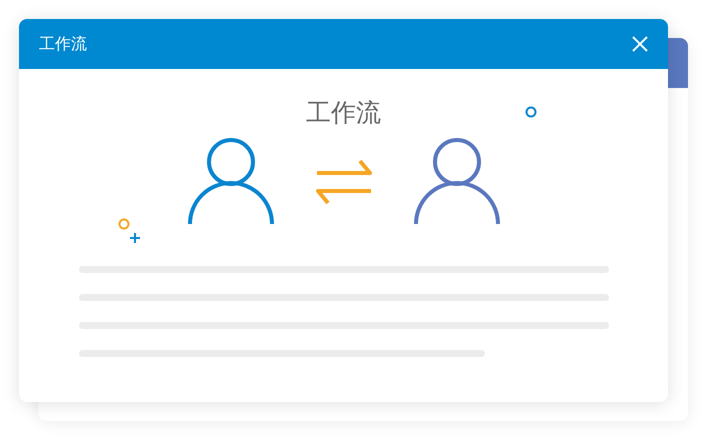 The image size is (708, 441). I want to click on heading: 工作流, so click(343, 113).